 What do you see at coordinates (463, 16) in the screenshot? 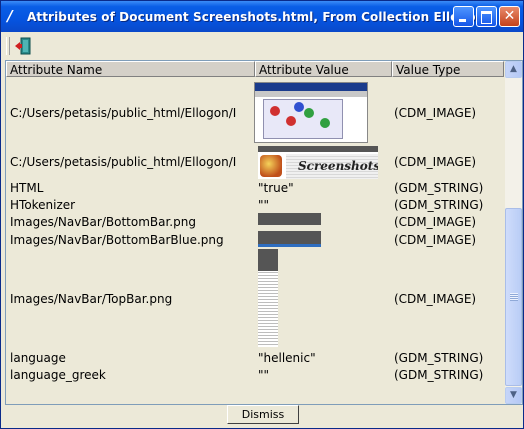
I see `minimize-button` at bounding box center [463, 16].